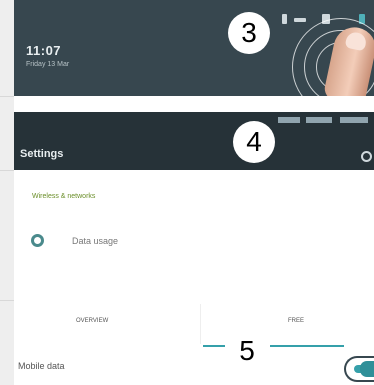 The height and width of the screenshot is (385, 374). I want to click on settings-title: Settings, so click(42, 154).